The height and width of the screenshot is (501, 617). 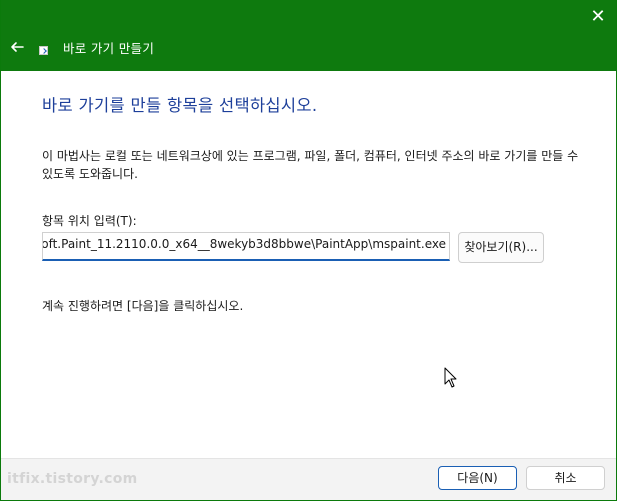 I want to click on location-label: 항목 위치 입력(T):, so click(x=89, y=221).